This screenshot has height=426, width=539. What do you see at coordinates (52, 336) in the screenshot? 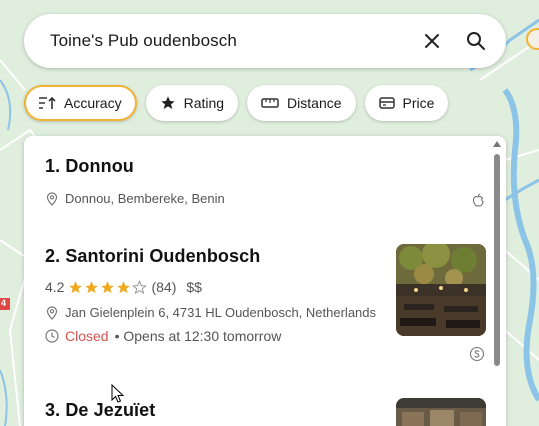
I see `clock-icon` at bounding box center [52, 336].